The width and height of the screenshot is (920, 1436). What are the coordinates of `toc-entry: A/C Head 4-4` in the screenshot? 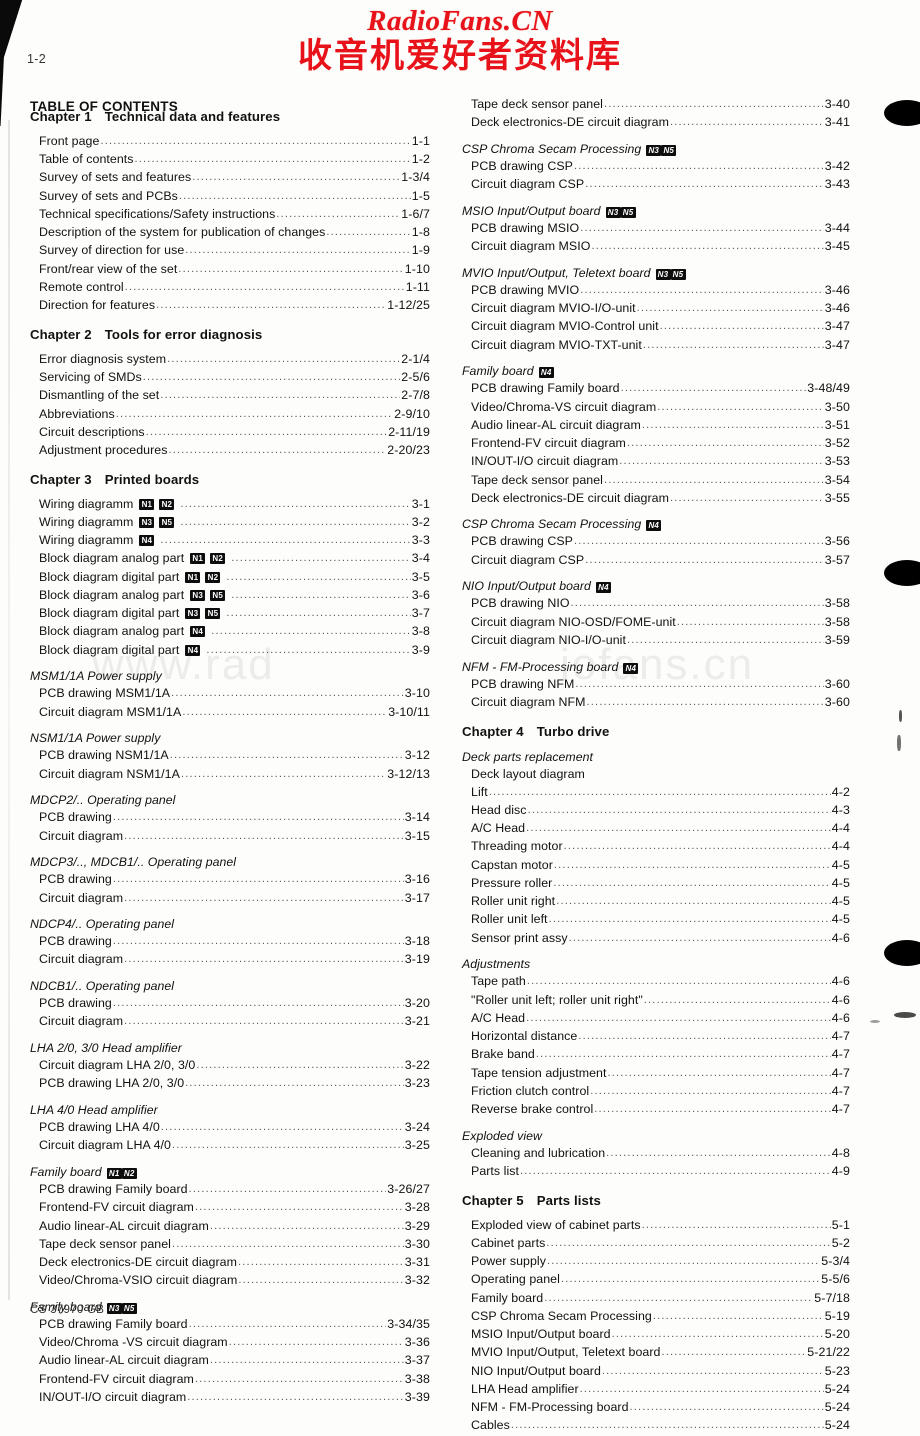 It's located at (656, 828).